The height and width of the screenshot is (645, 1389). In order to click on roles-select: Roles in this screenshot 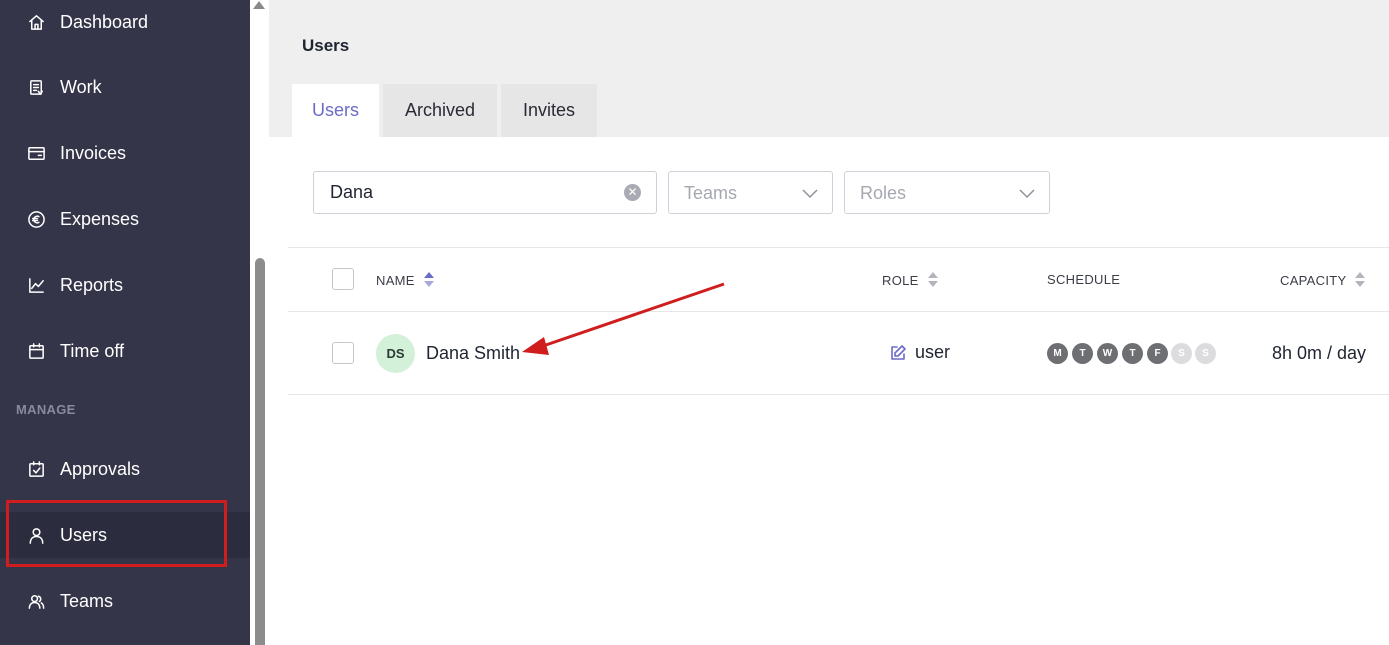, I will do `click(947, 192)`.